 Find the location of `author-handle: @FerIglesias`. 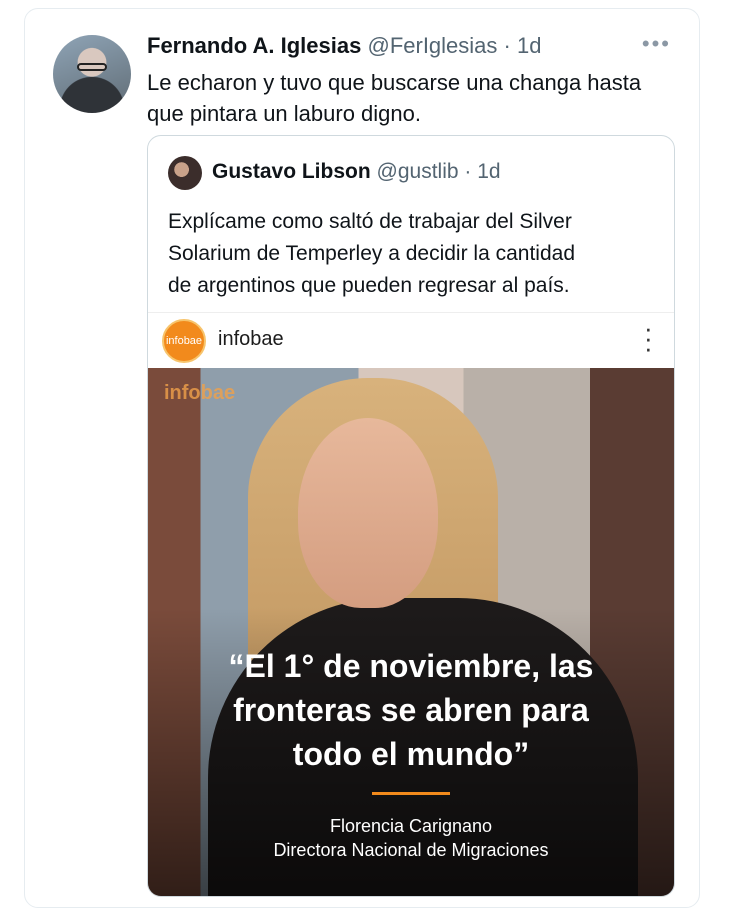

author-handle: @FerIglesias is located at coordinates (432, 45).